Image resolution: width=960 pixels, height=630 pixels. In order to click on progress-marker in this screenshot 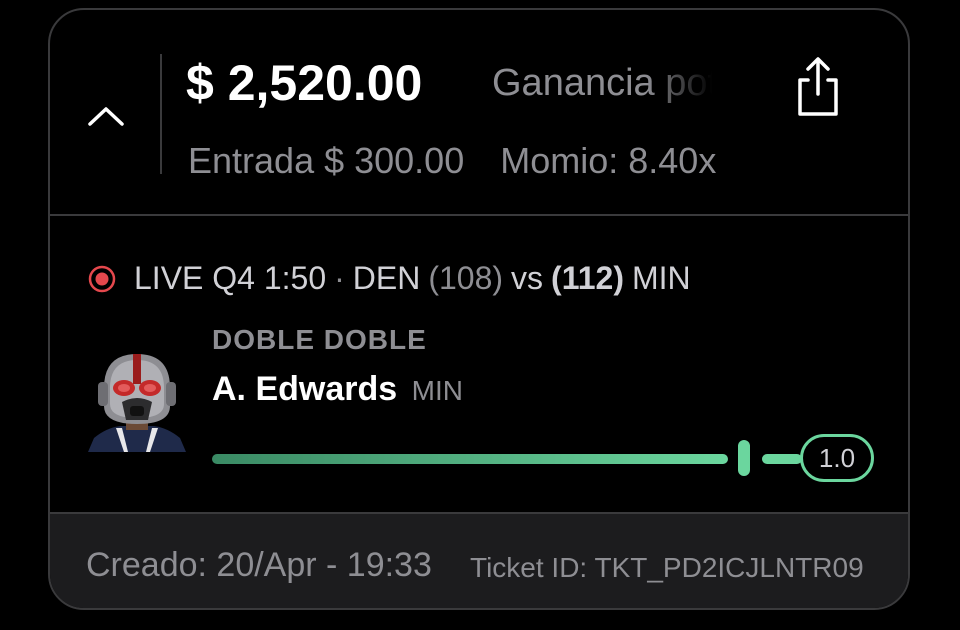, I will do `click(744, 458)`.